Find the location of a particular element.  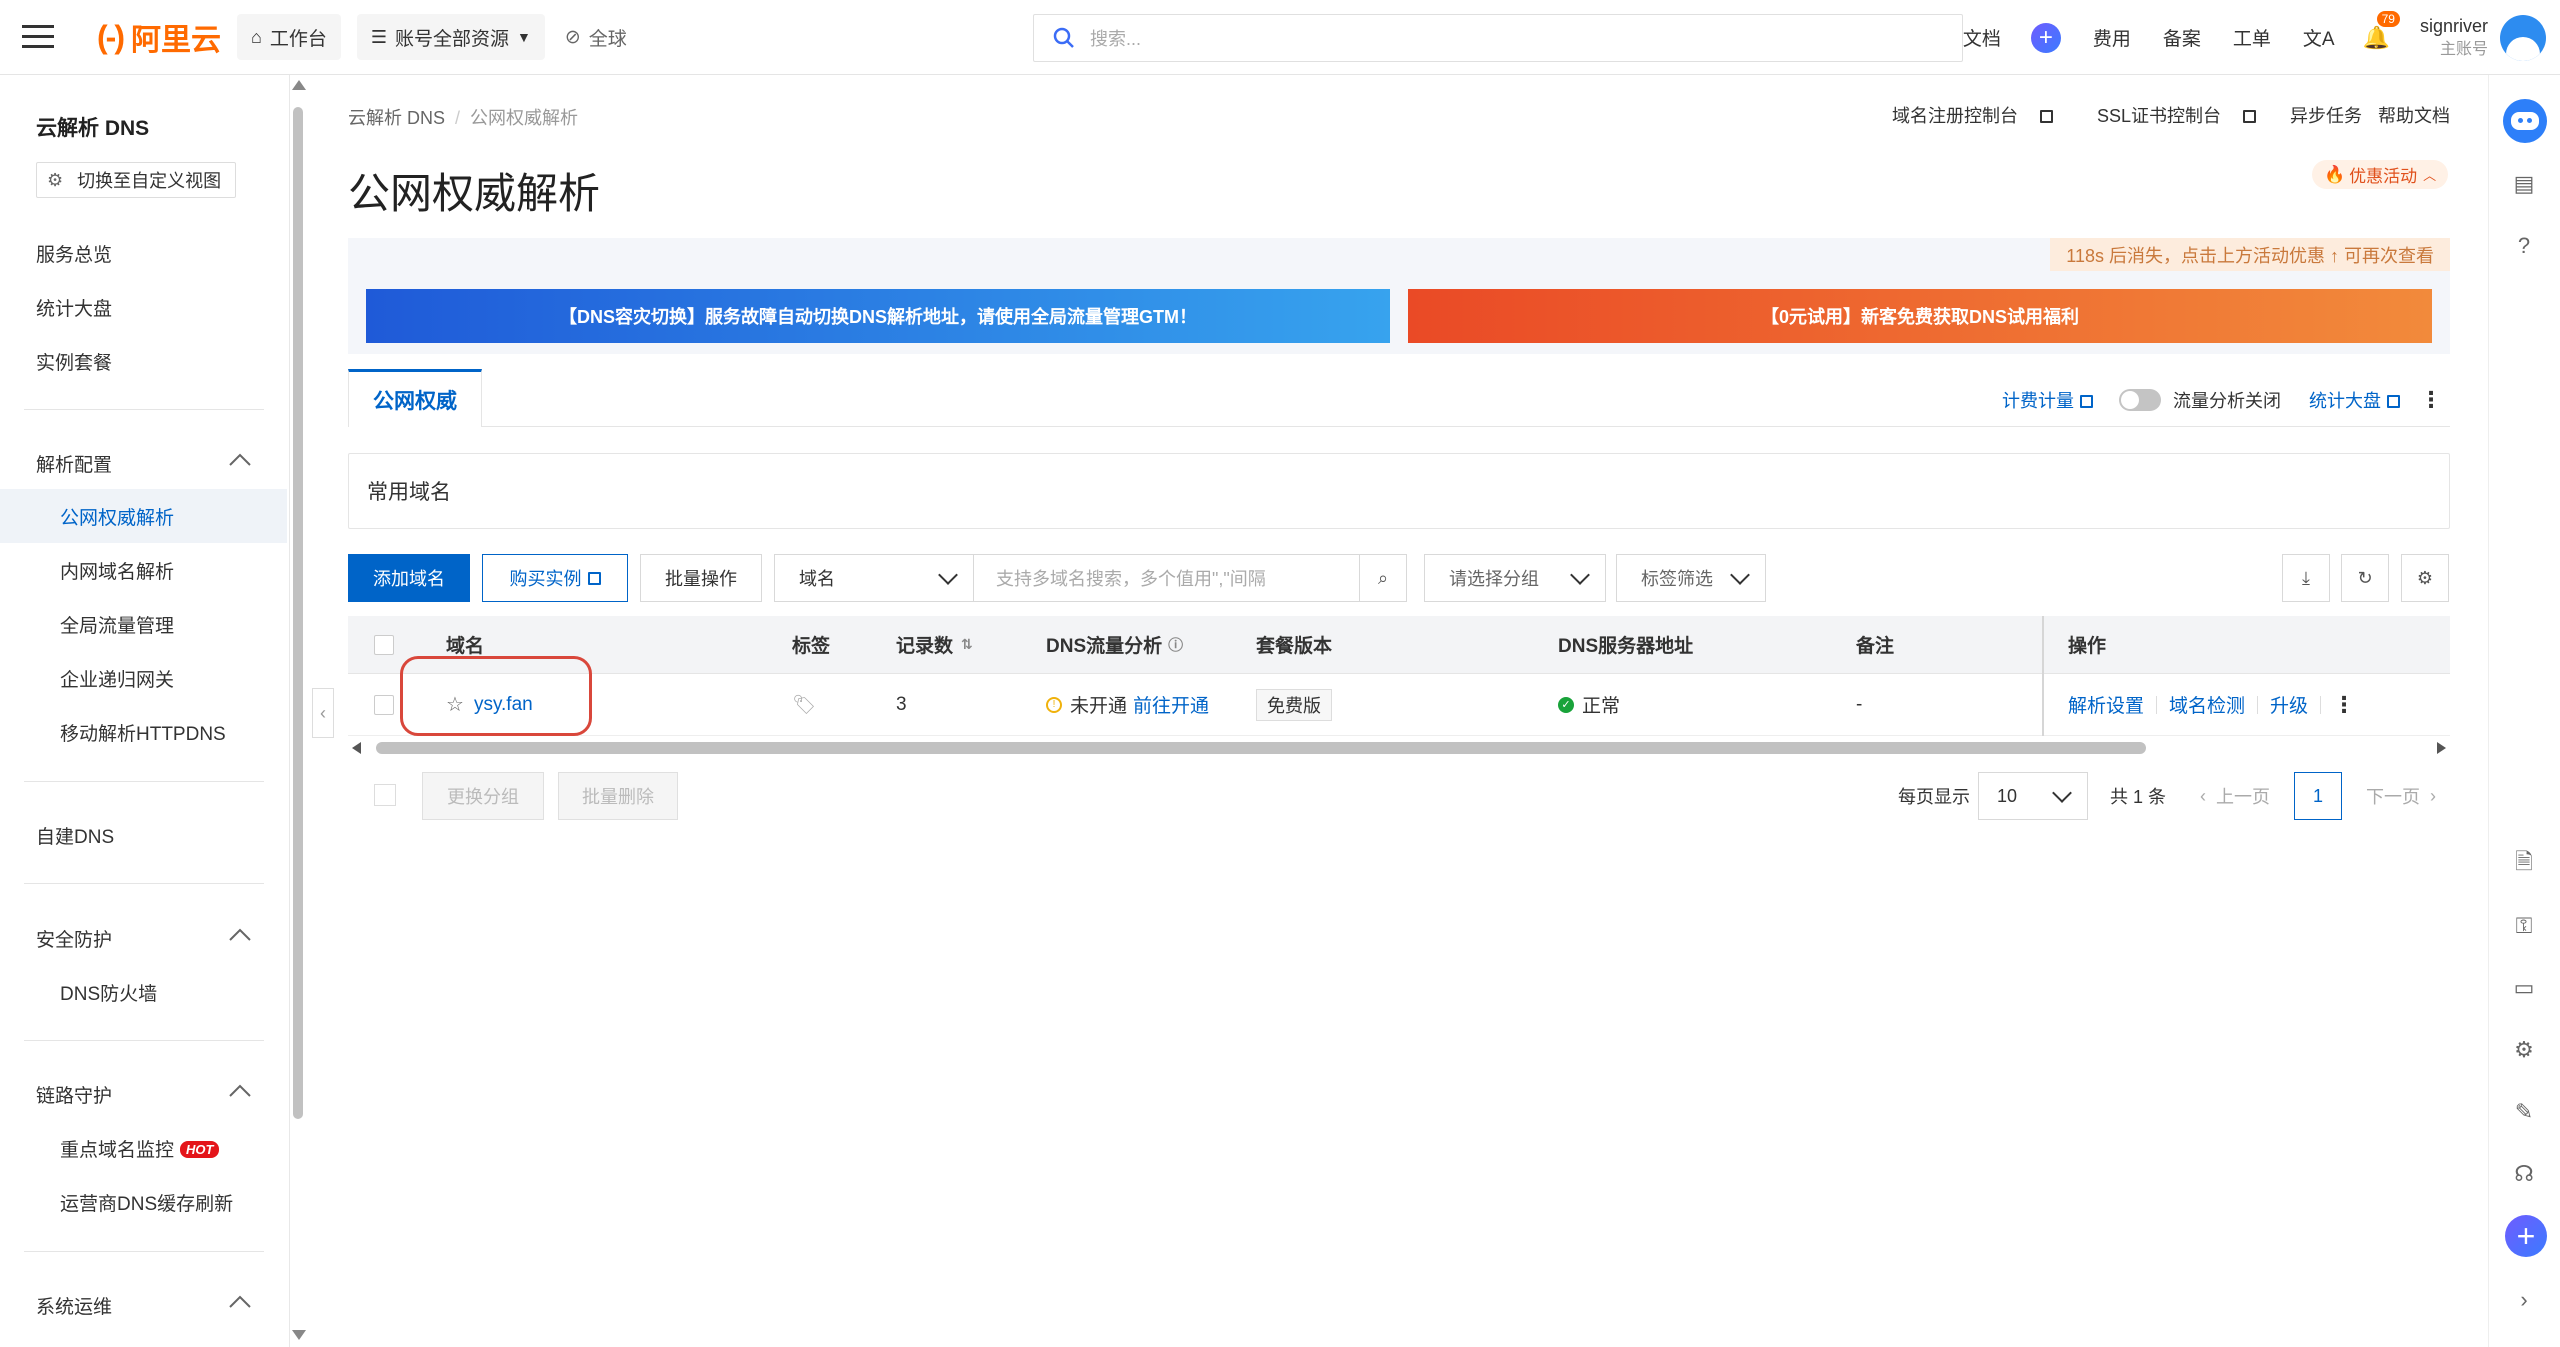

batch-ops-button: 批量操作 is located at coordinates (701, 578).